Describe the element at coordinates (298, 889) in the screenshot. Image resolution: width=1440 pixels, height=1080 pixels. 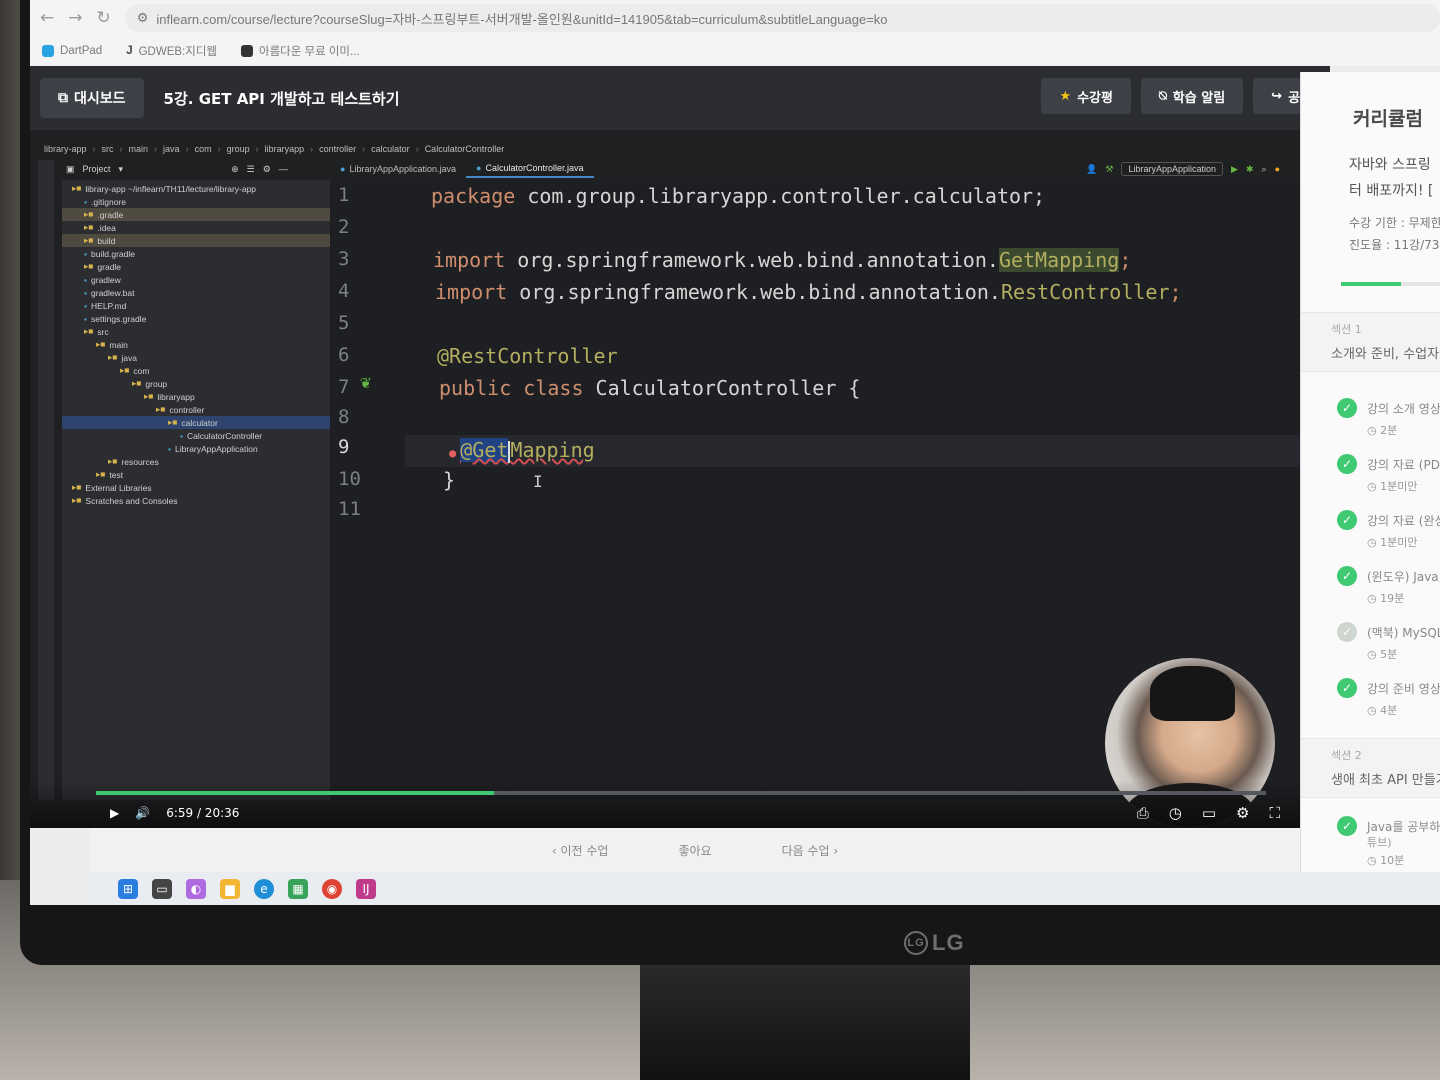
I see `store-icon: ▦` at that location.